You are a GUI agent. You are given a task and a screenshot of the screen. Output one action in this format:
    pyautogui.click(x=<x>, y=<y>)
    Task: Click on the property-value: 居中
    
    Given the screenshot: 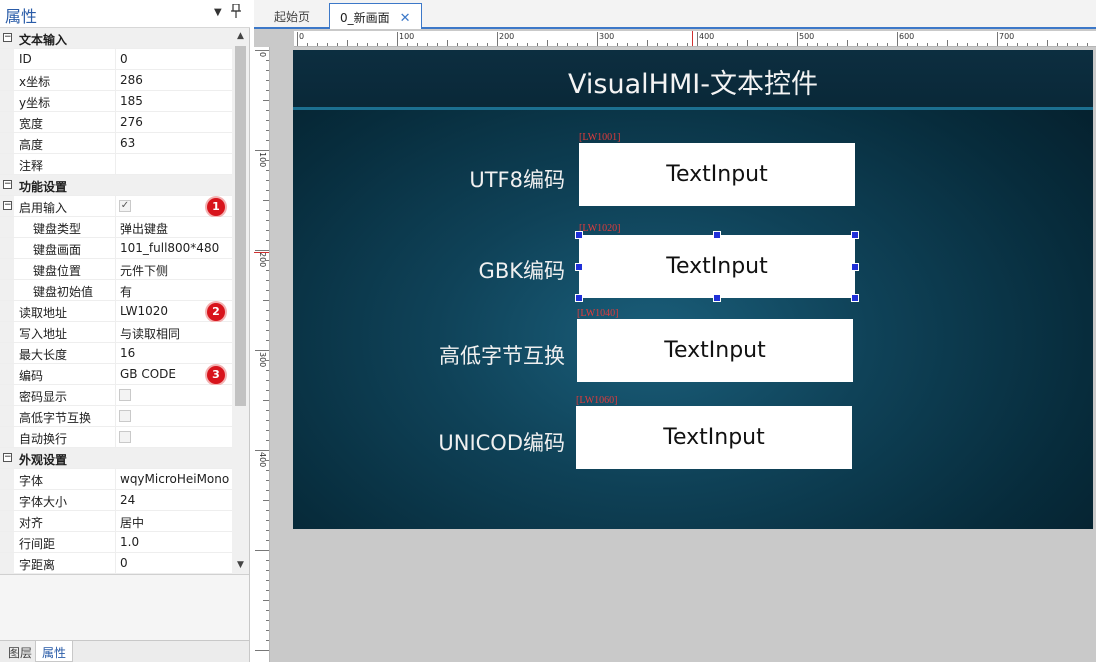 What is the action you would take?
    pyautogui.click(x=176, y=522)
    